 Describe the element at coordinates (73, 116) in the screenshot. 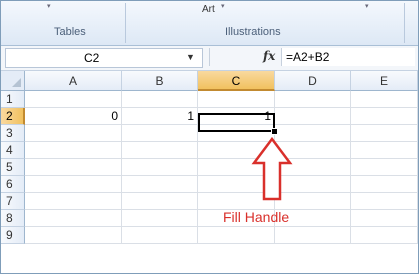

I see `cell-a2: 0` at that location.